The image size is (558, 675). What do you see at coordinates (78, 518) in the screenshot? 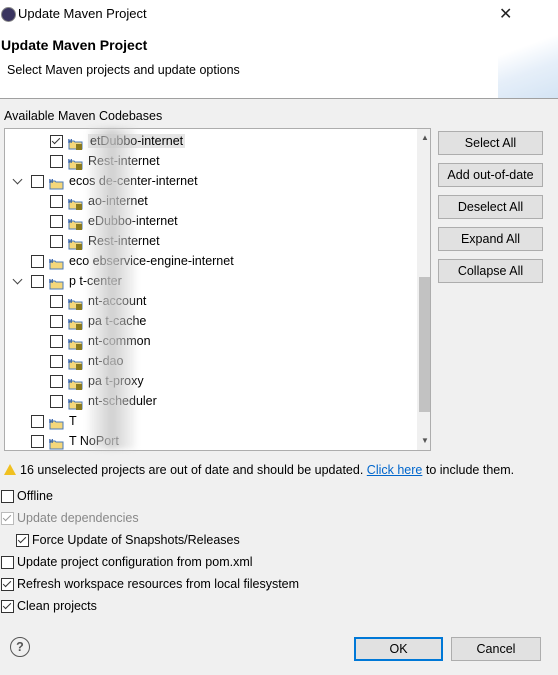
I see `option-label: Update dependencies` at bounding box center [78, 518].